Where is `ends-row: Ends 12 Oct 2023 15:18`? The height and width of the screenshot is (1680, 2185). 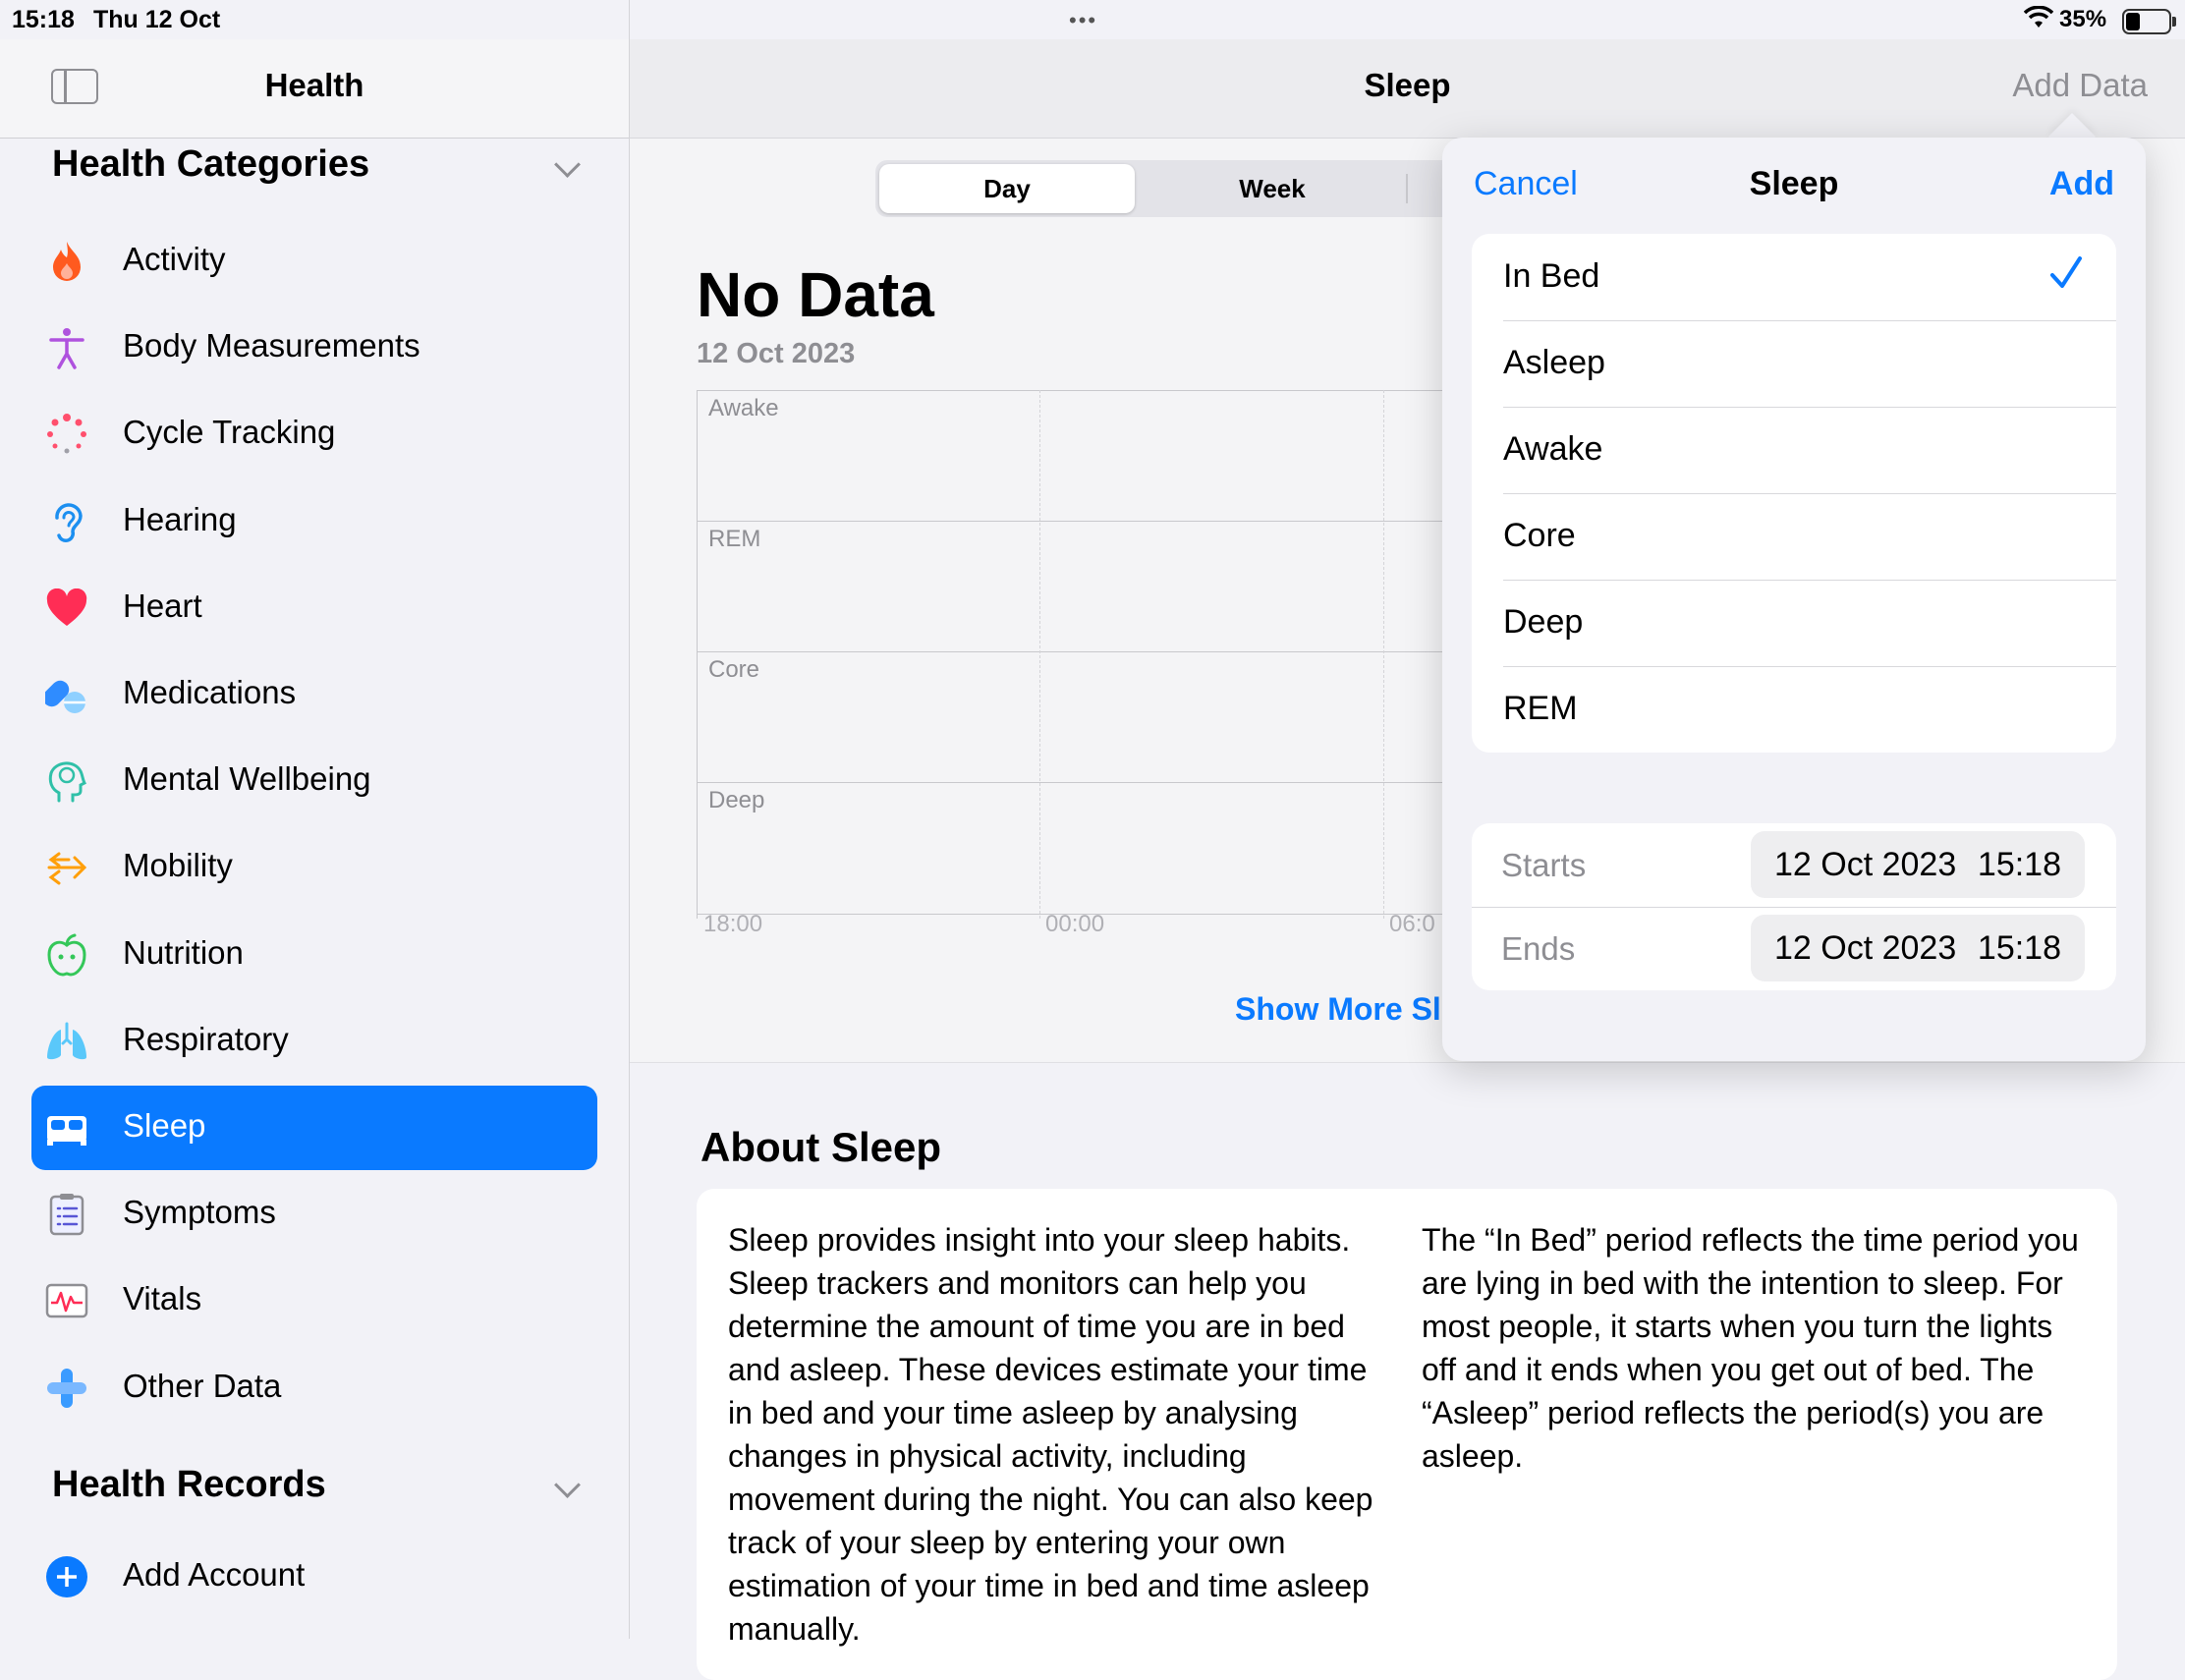
ends-row: Ends 12 Oct 2023 15:18 is located at coordinates (1794, 948).